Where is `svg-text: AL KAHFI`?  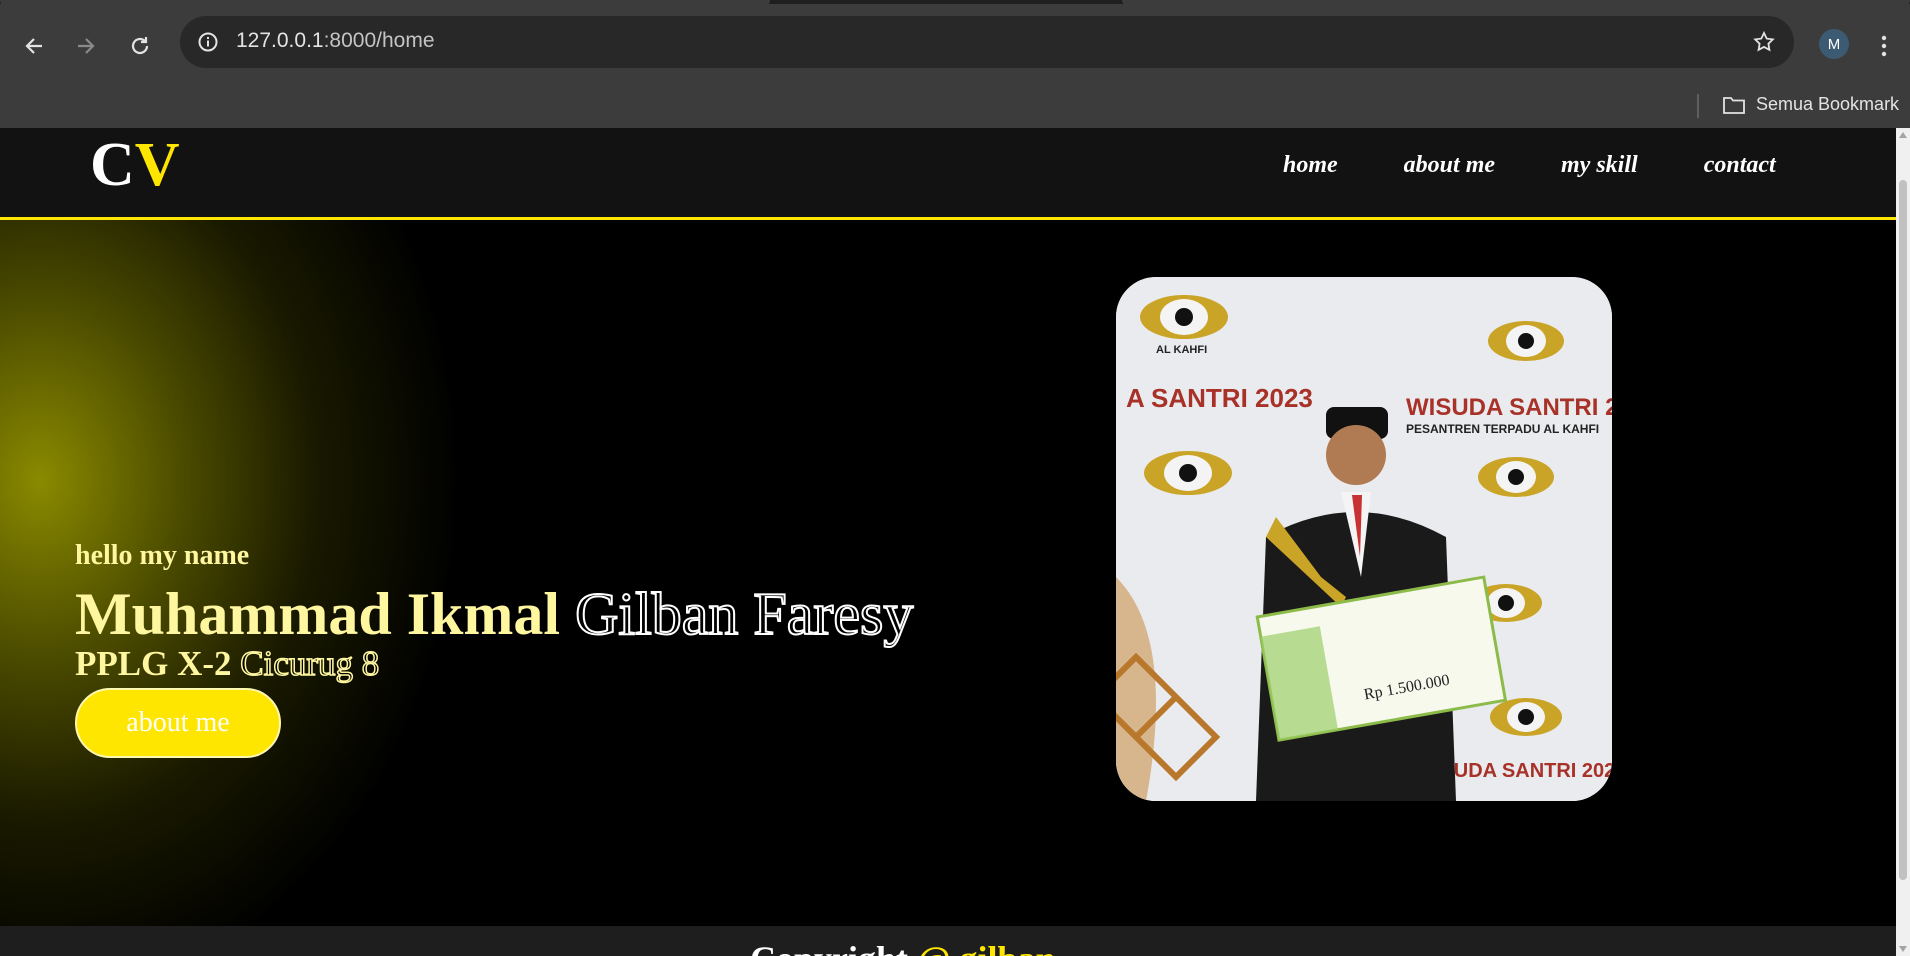 svg-text: AL KAHFI is located at coordinates (1181, 350).